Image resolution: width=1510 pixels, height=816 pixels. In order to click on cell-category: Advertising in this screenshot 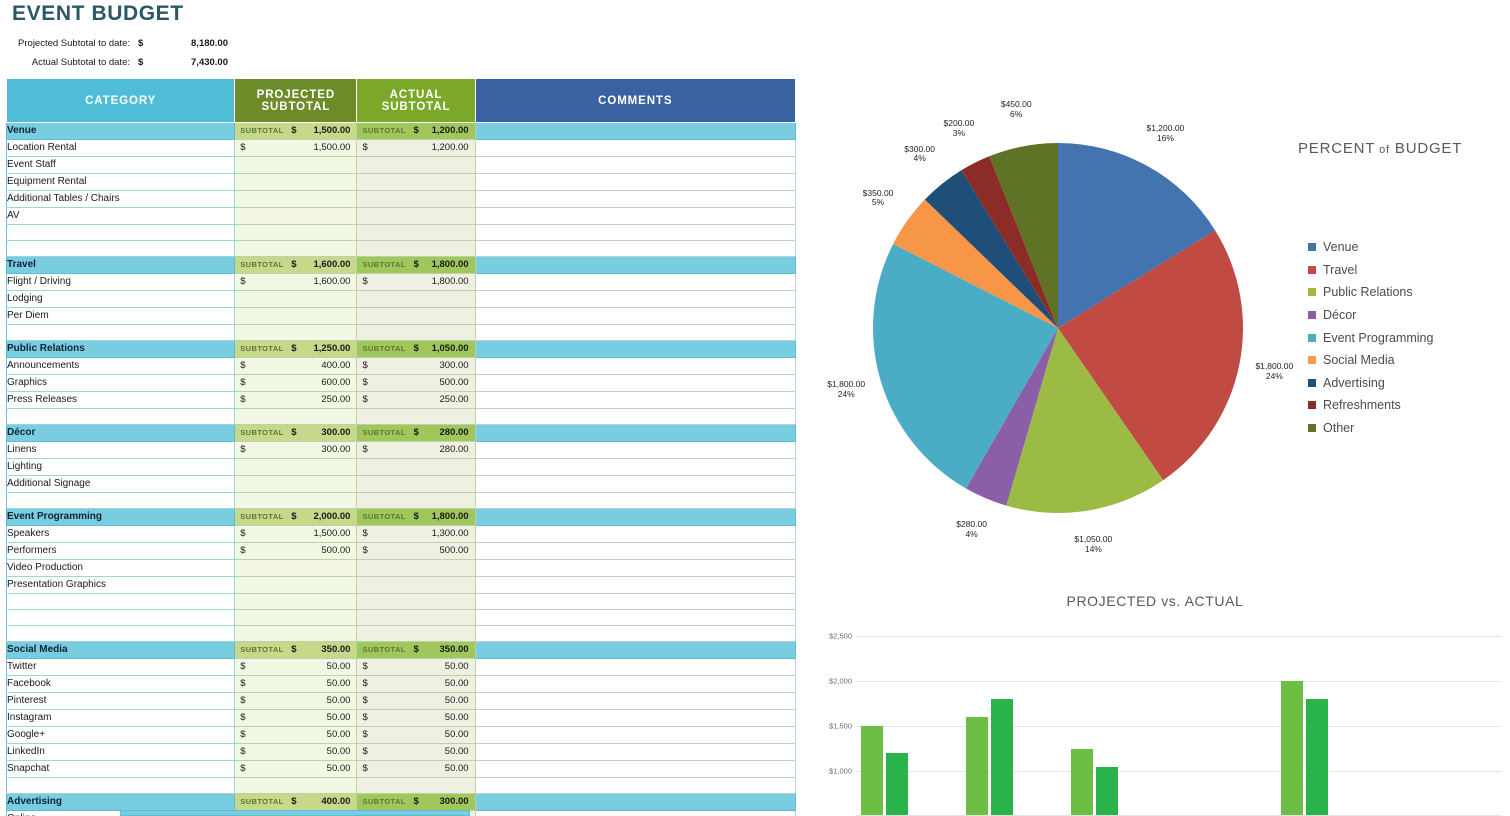, I will do `click(120, 802)`.